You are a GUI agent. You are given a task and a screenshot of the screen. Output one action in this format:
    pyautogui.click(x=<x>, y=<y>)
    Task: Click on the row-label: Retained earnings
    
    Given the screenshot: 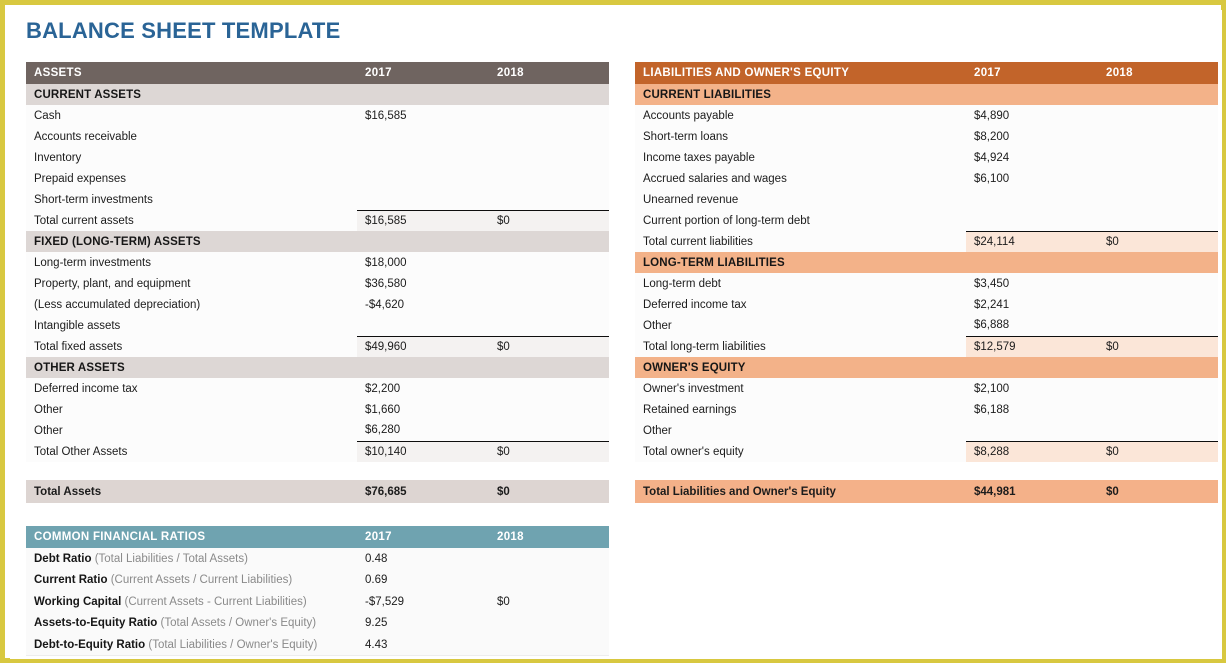 What is the action you would take?
    pyautogui.click(x=800, y=409)
    